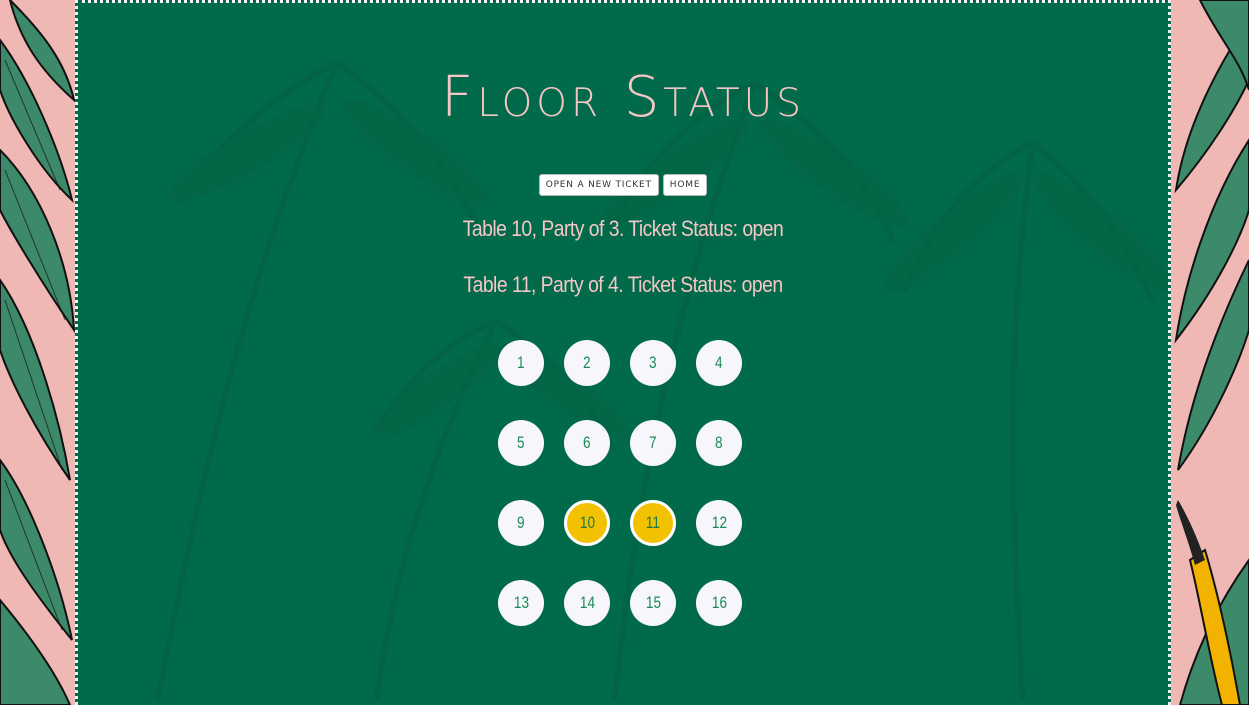  I want to click on table-number: 16, so click(719, 602).